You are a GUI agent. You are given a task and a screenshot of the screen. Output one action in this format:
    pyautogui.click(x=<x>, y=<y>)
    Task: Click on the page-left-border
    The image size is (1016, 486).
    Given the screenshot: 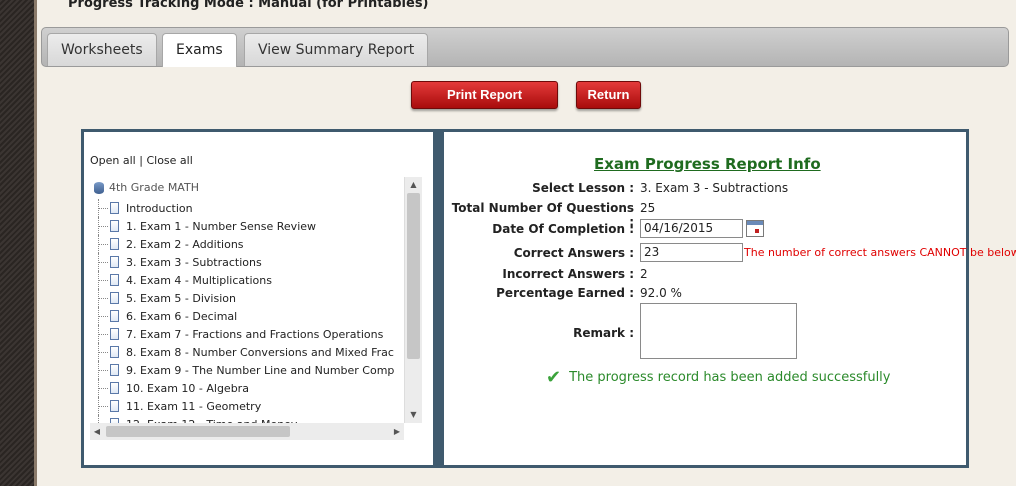 What is the action you would take?
    pyautogui.click(x=18, y=243)
    